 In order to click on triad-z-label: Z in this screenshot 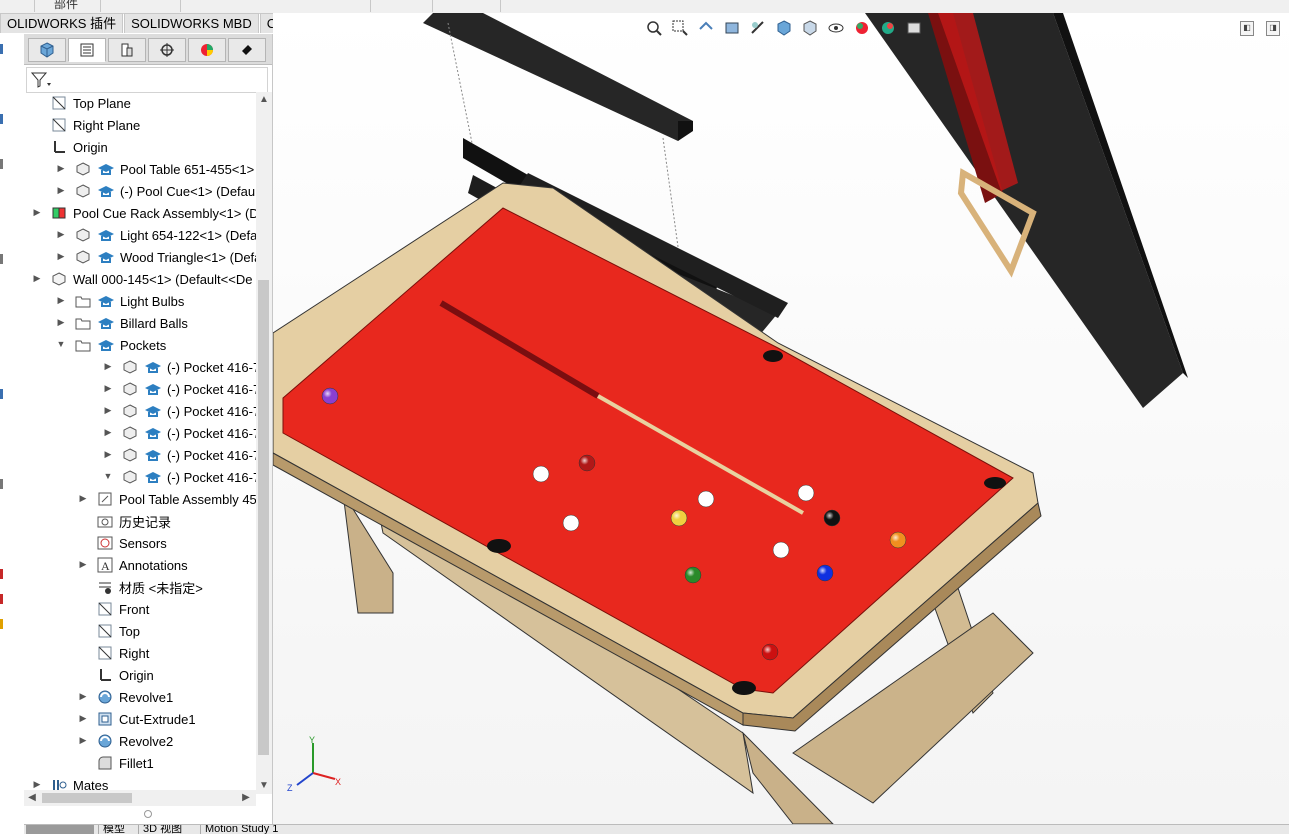, I will do `click(290, 788)`.